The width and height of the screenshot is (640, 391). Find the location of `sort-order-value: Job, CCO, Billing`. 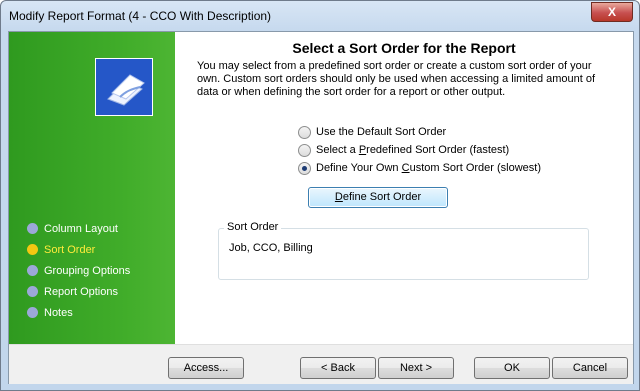

sort-order-value: Job, CCO, Billing is located at coordinates (271, 248).